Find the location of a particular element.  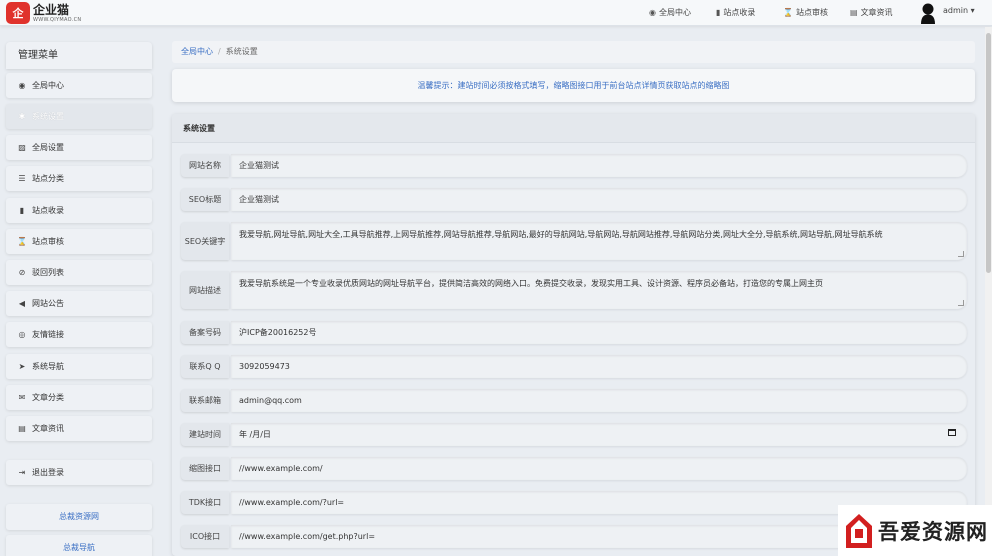

sign-out-icon: ⇥ is located at coordinates (22, 472).